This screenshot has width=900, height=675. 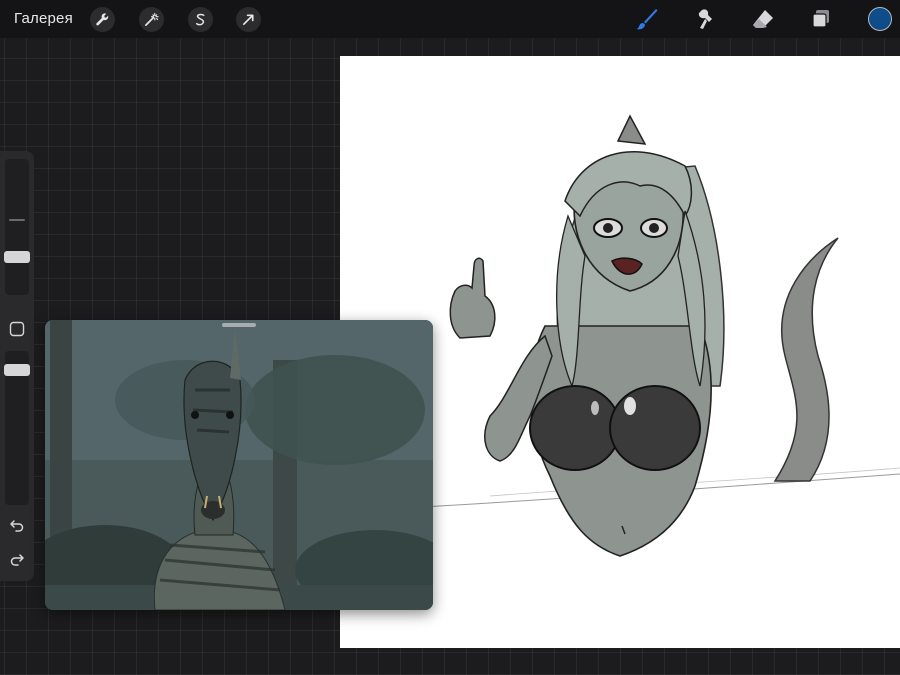 What do you see at coordinates (17, 227) in the screenshot?
I see `brush-size-slider` at bounding box center [17, 227].